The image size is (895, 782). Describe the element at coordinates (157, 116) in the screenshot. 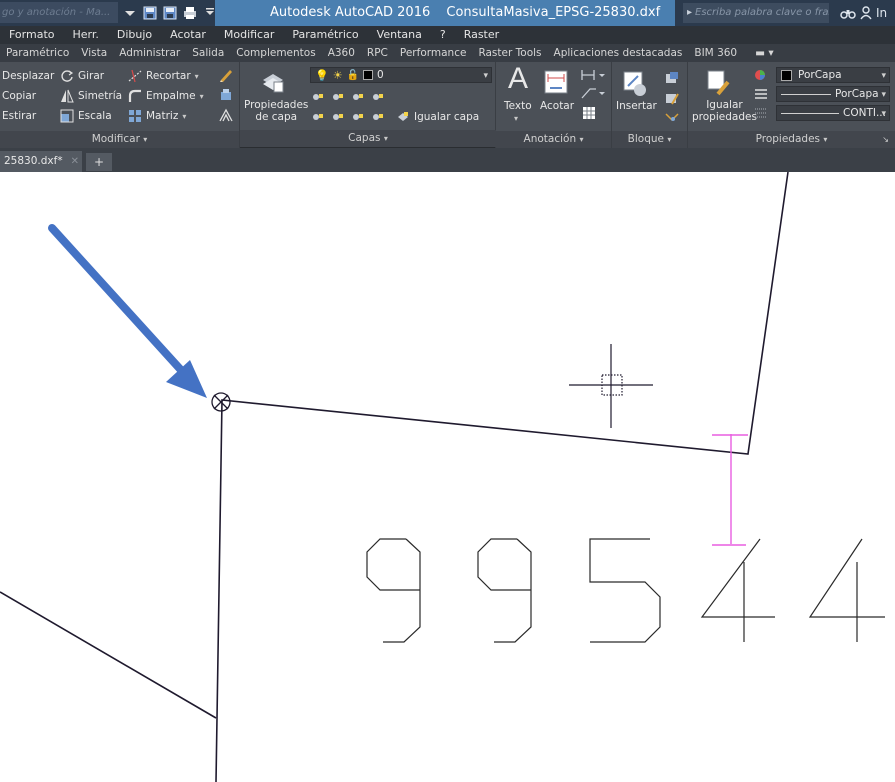

I see `matriz-button: Matriz ▾` at that location.